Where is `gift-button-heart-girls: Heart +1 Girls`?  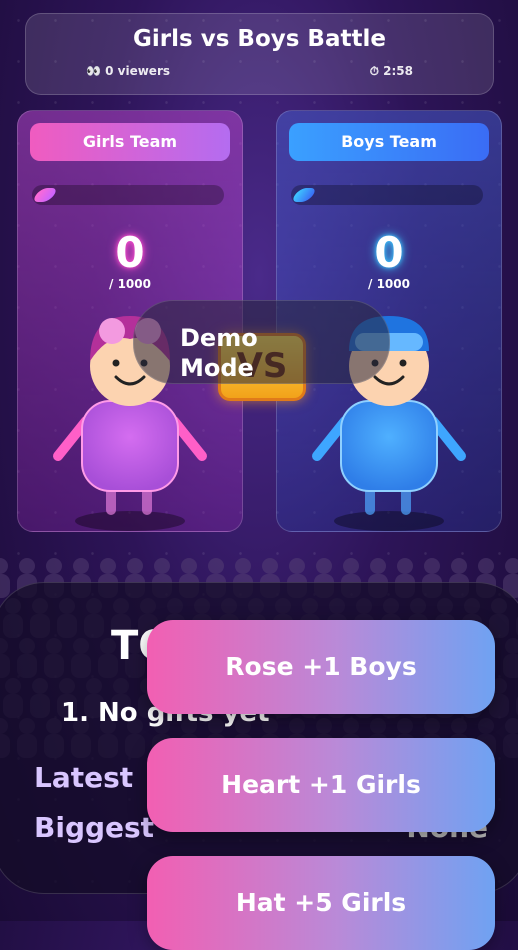 gift-button-heart-girls: Heart +1 Girls is located at coordinates (321, 785).